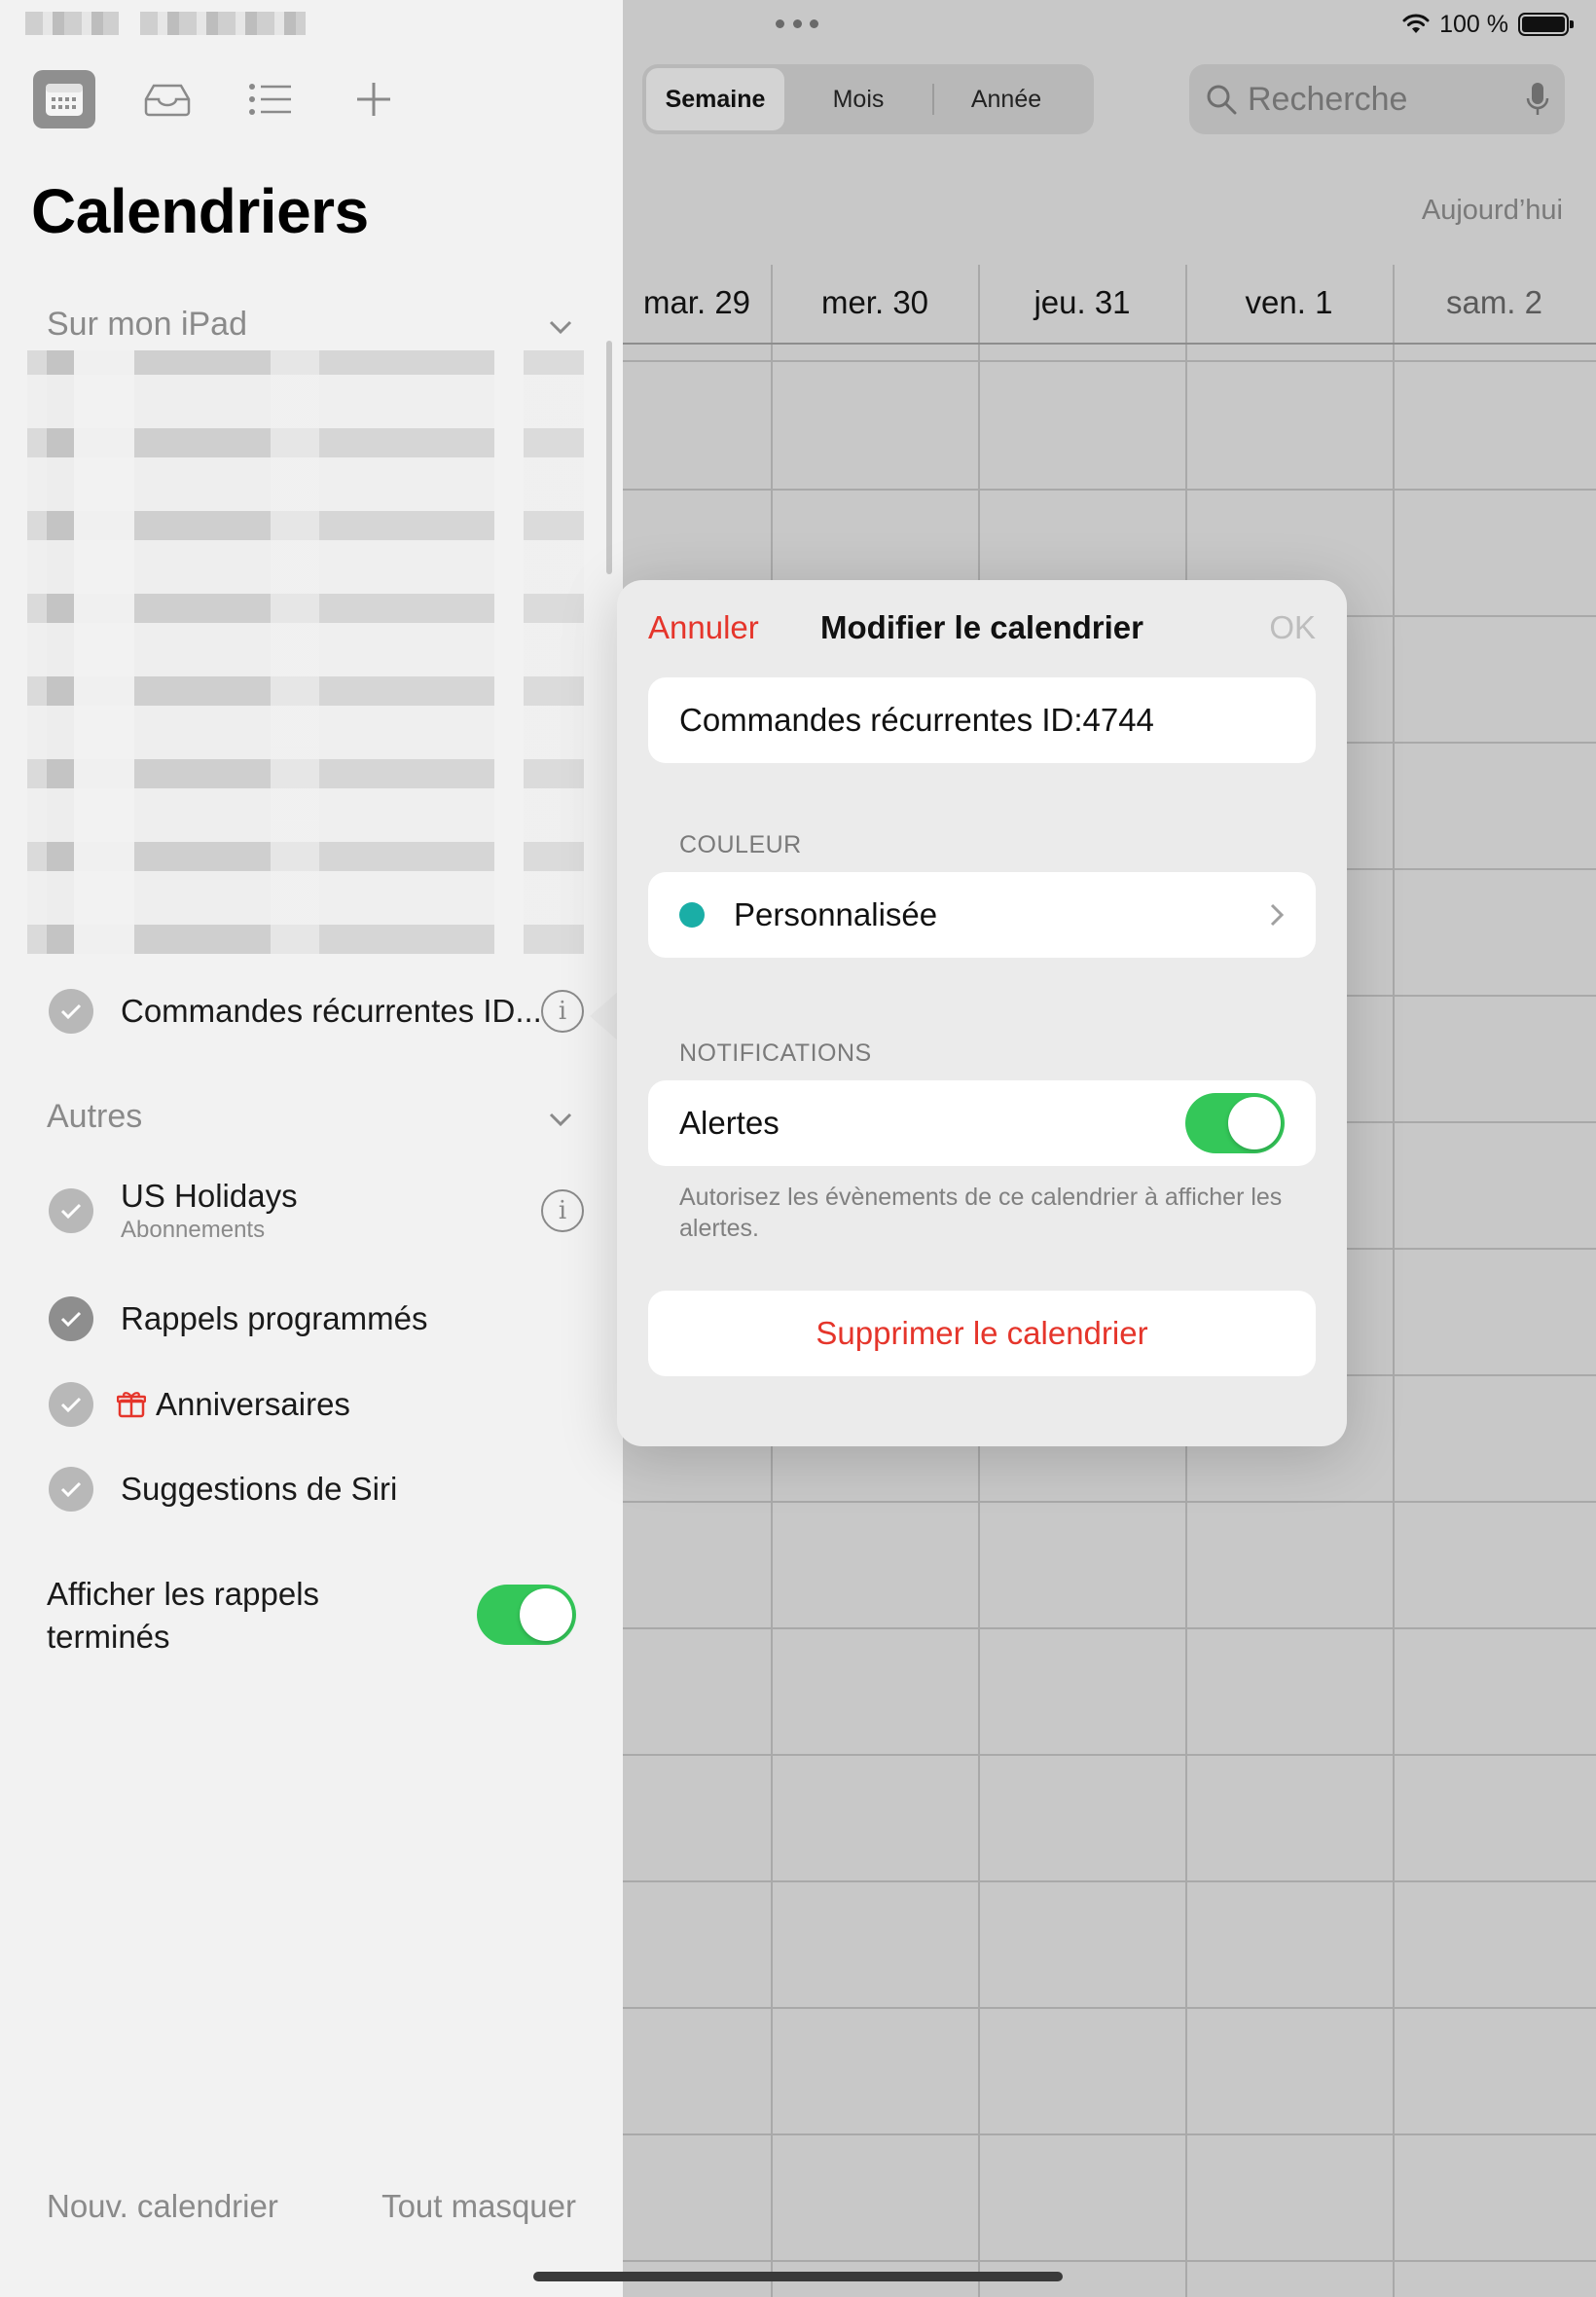  What do you see at coordinates (715, 99) in the screenshot?
I see `tab-week: Semaine` at bounding box center [715, 99].